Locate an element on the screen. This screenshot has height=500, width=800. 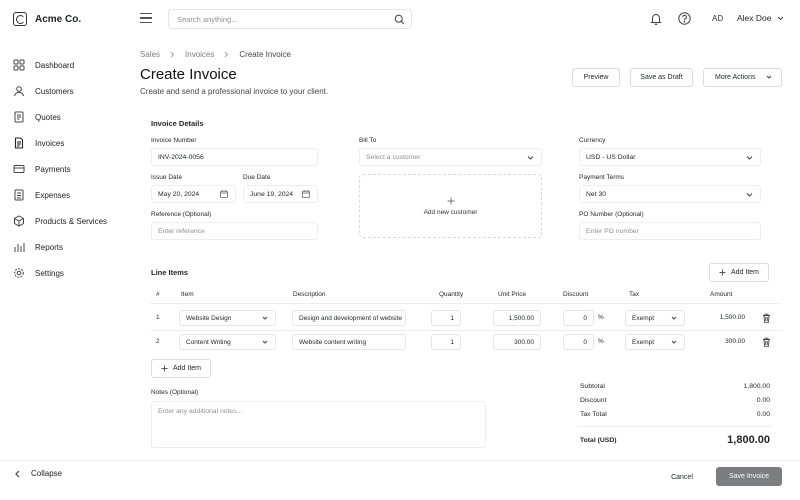
discount-total-value: 0.00 is located at coordinates (763, 400).